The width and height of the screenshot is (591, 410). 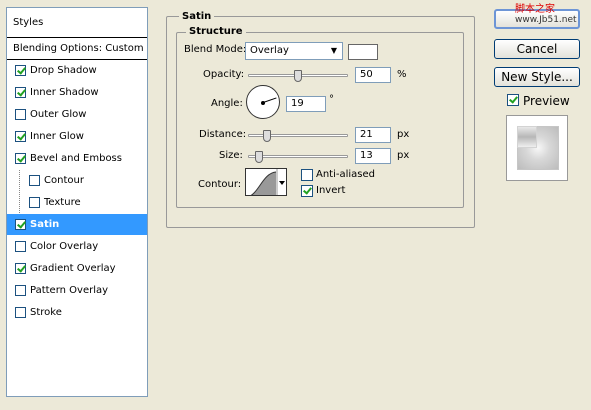 What do you see at coordinates (46, 312) in the screenshot?
I see `stroke-label: Stroke` at bounding box center [46, 312].